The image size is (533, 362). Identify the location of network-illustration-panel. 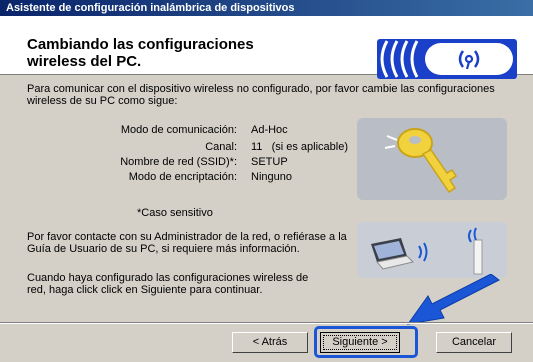
(432, 250).